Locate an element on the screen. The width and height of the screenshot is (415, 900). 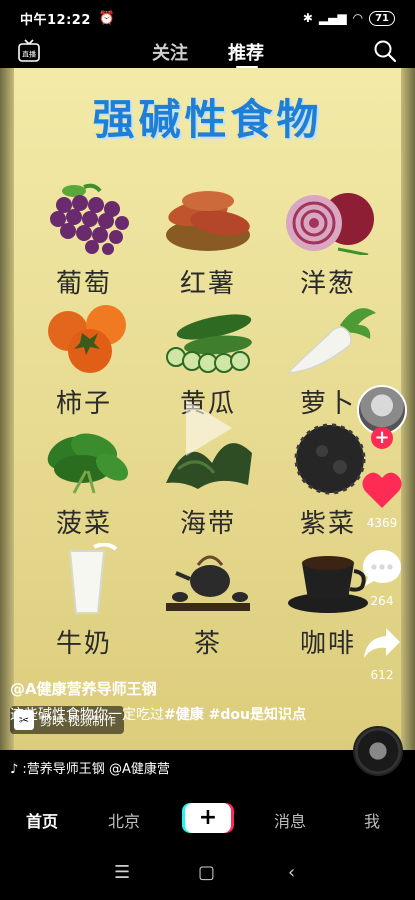
food-sweet-potato: 红薯 is located at coordinates (208, 241).